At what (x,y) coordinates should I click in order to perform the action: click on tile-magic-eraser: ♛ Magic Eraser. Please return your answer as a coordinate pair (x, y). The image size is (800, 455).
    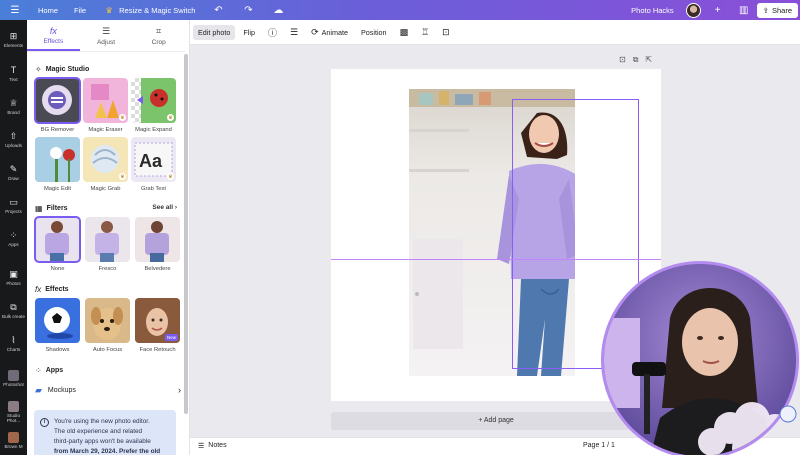
    Looking at the image, I should click on (105, 105).